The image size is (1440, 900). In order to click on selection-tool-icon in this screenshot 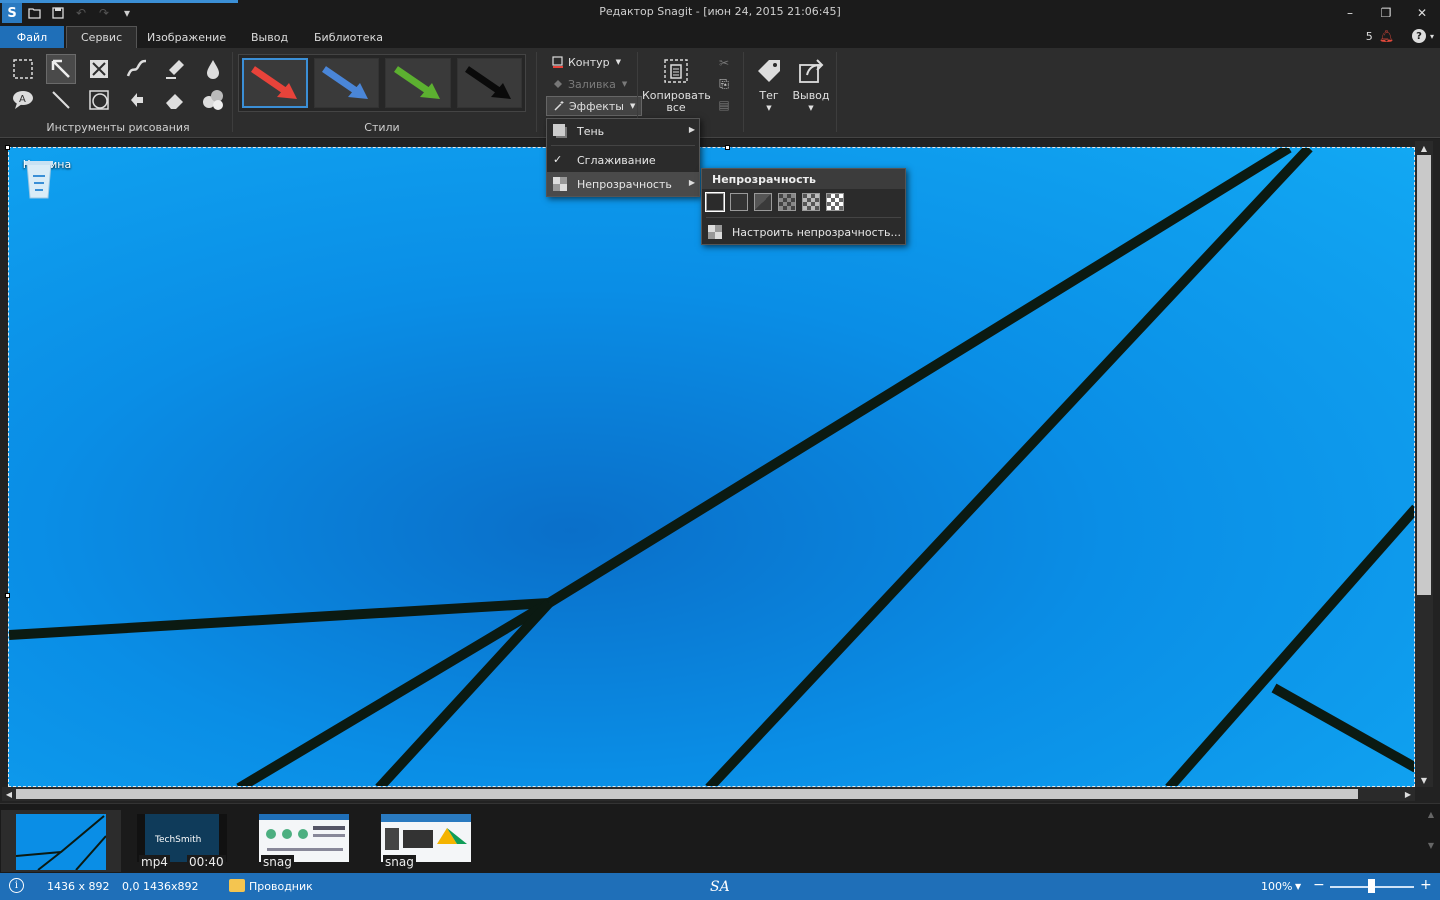, I will do `click(23, 69)`.